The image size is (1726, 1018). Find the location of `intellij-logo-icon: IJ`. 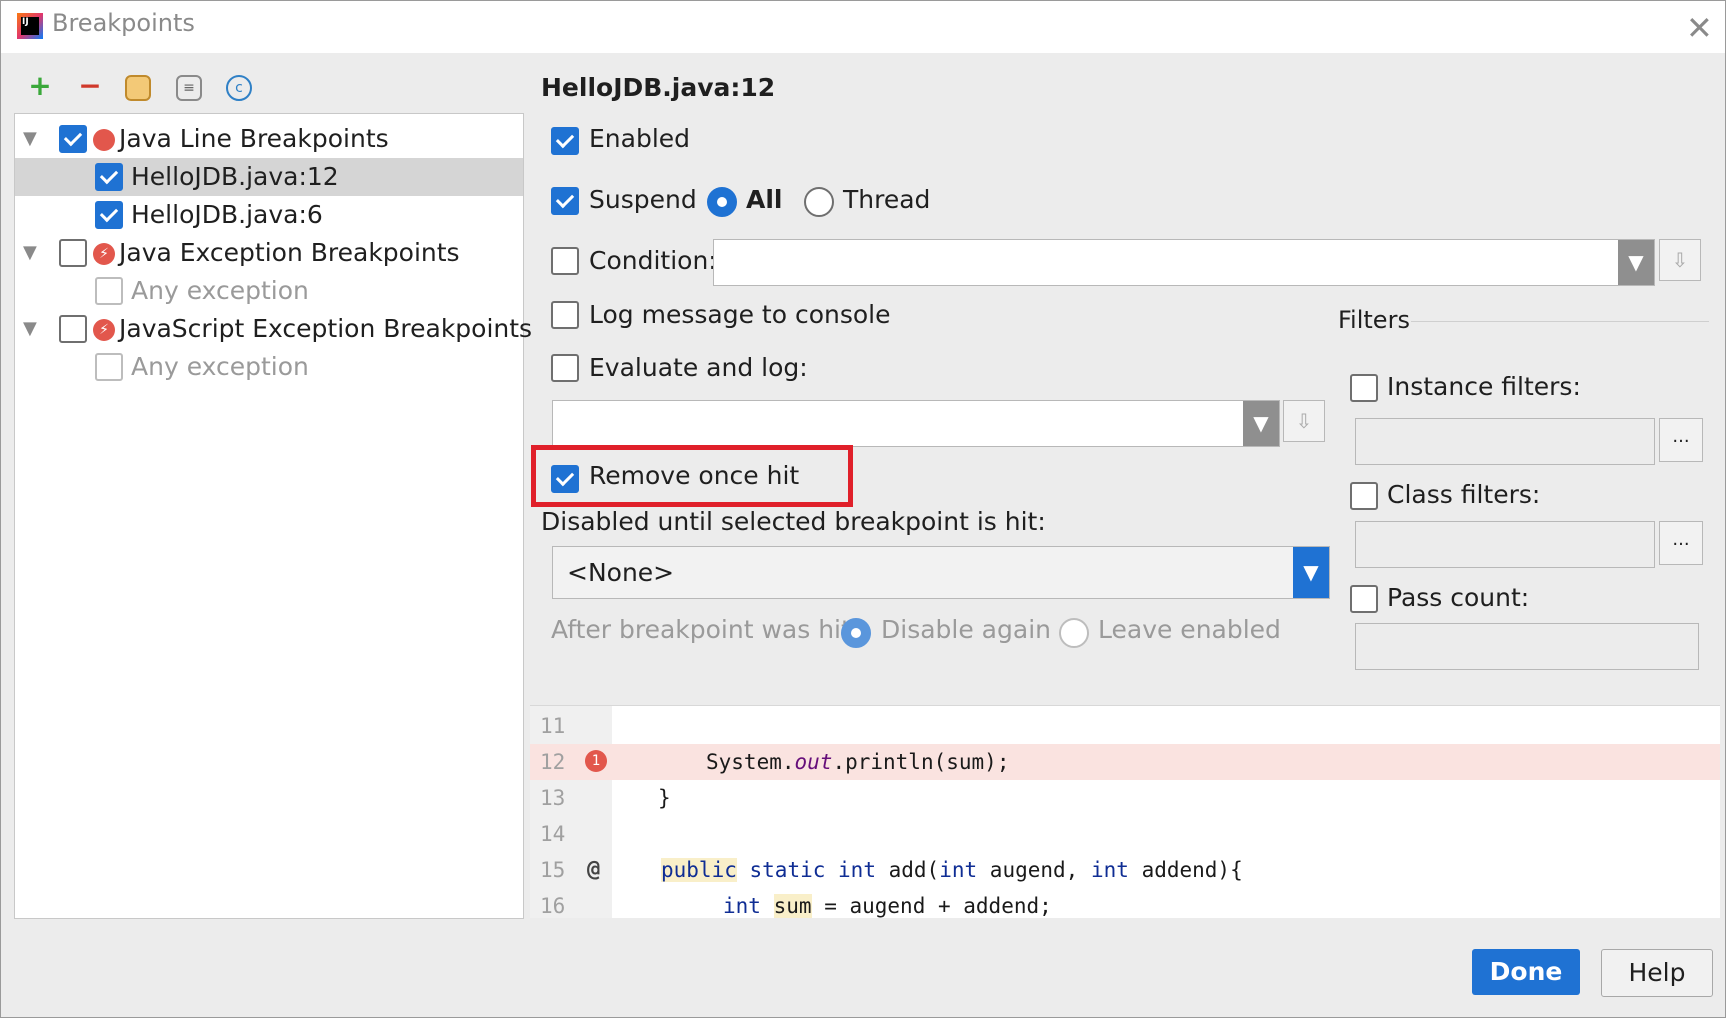

intellij-logo-icon: IJ is located at coordinates (30, 26).